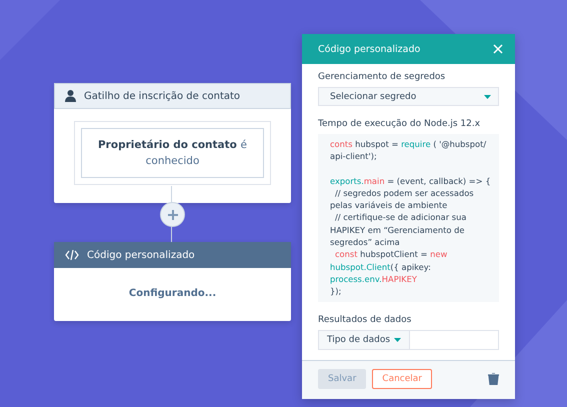 This screenshot has height=407, width=567. Describe the element at coordinates (398, 230) in the screenshot. I see `code-line: HAPIKEY em “Gerenciamento de` at that location.